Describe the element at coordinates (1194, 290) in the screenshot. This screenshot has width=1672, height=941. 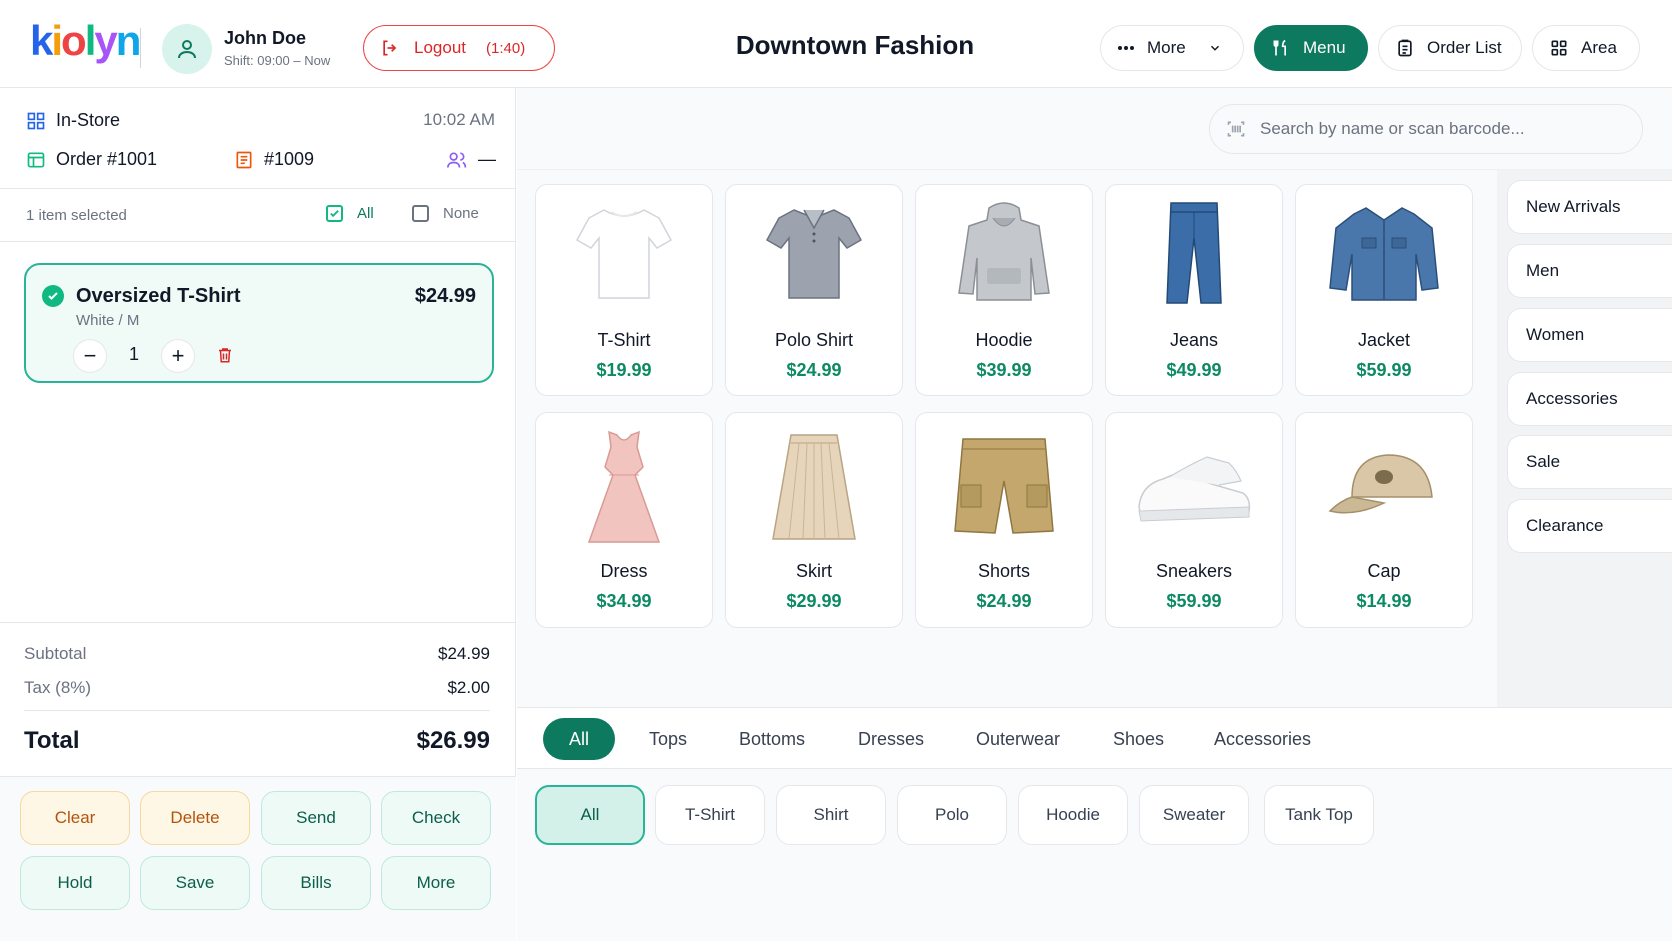
I see `product-card: Jeans $49.99` at that location.